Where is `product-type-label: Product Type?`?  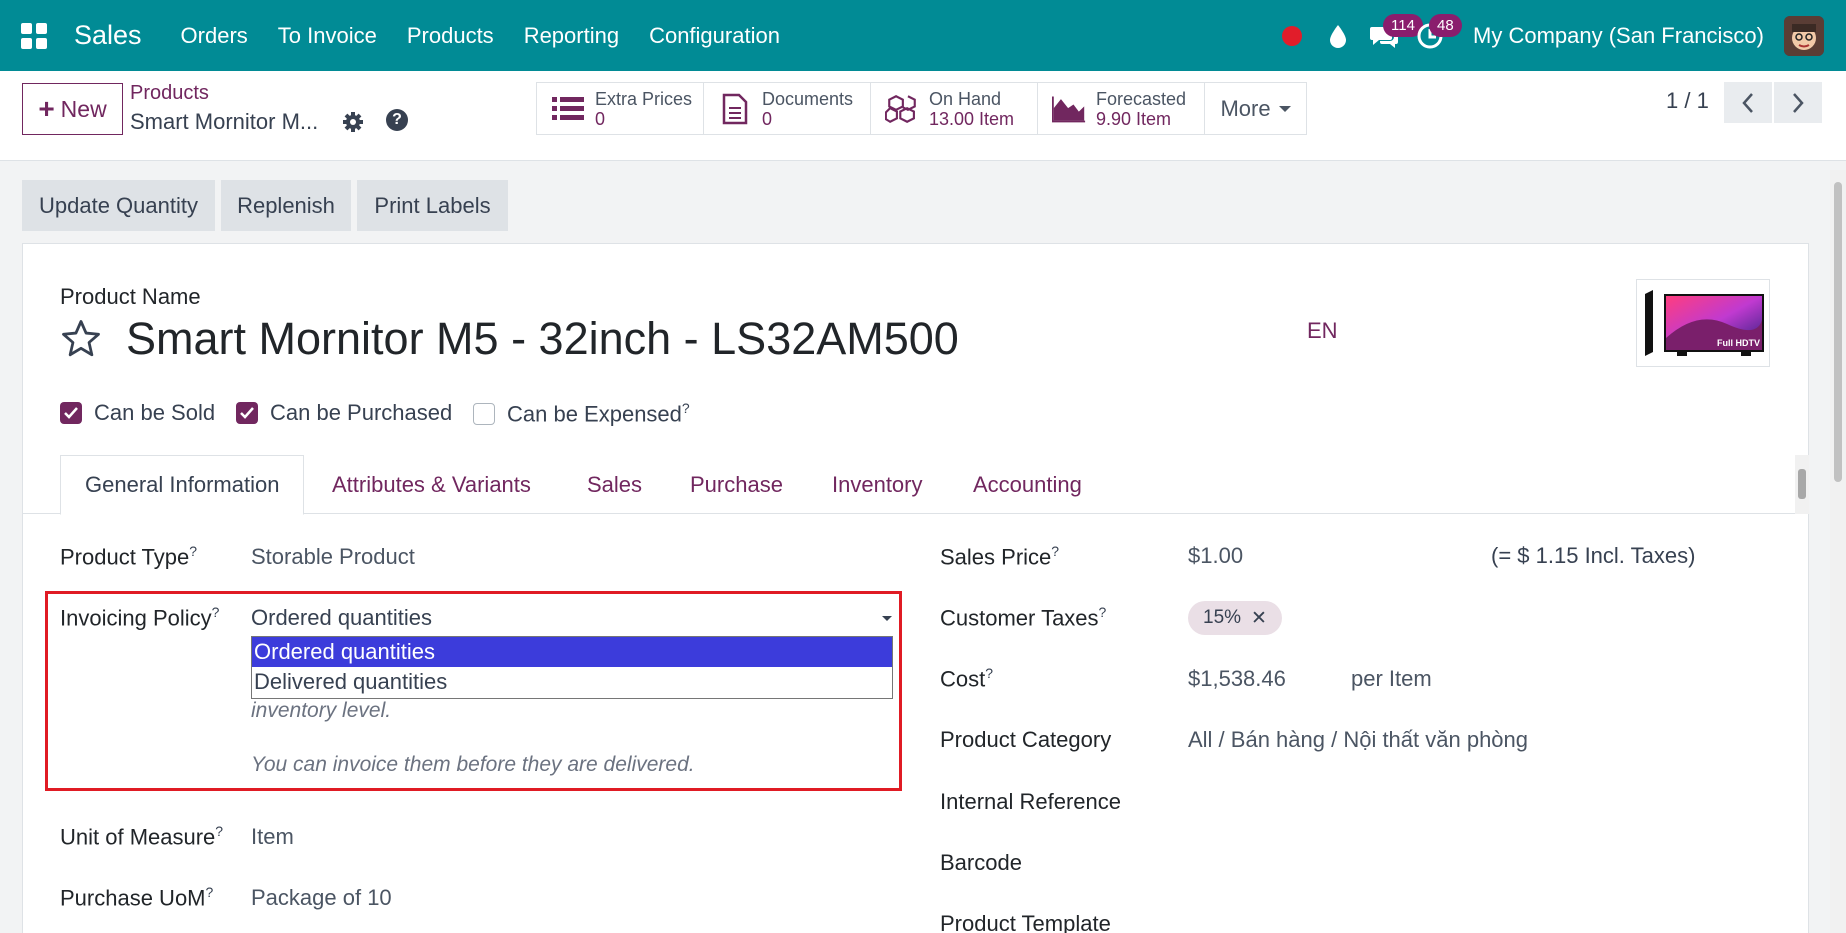
product-type-label: Product Type? is located at coordinates (129, 556).